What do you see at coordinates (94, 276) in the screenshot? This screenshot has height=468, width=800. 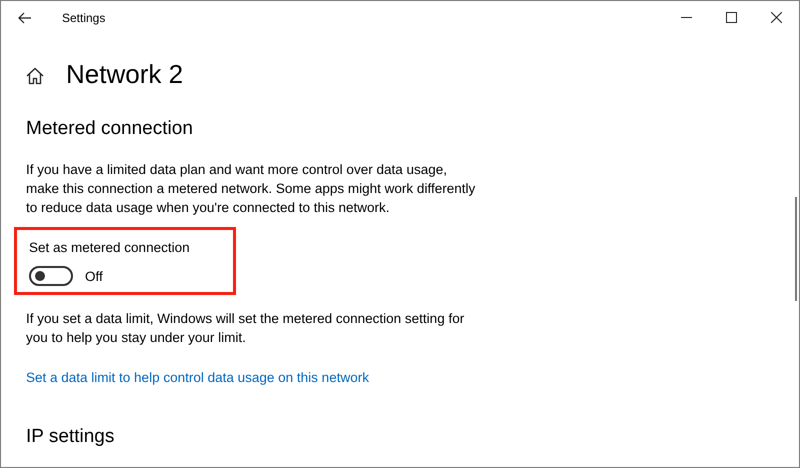 I see `toggle-state: Off` at bounding box center [94, 276].